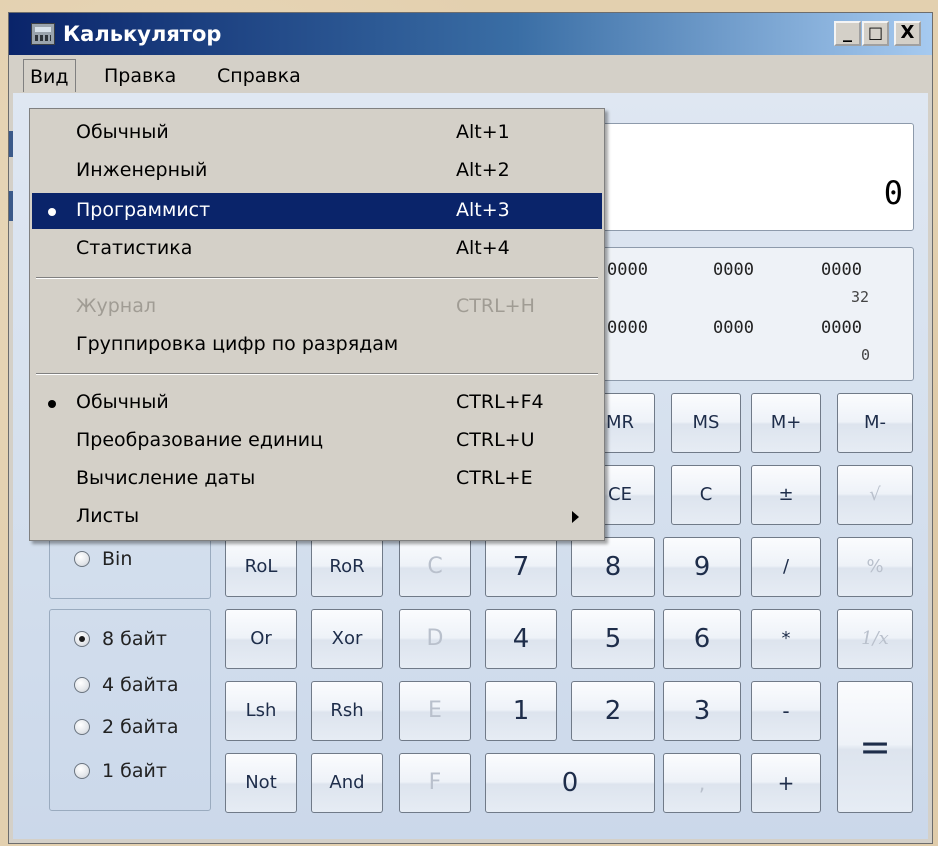  What do you see at coordinates (702, 639) in the screenshot?
I see `digit-6-button: 6` at bounding box center [702, 639].